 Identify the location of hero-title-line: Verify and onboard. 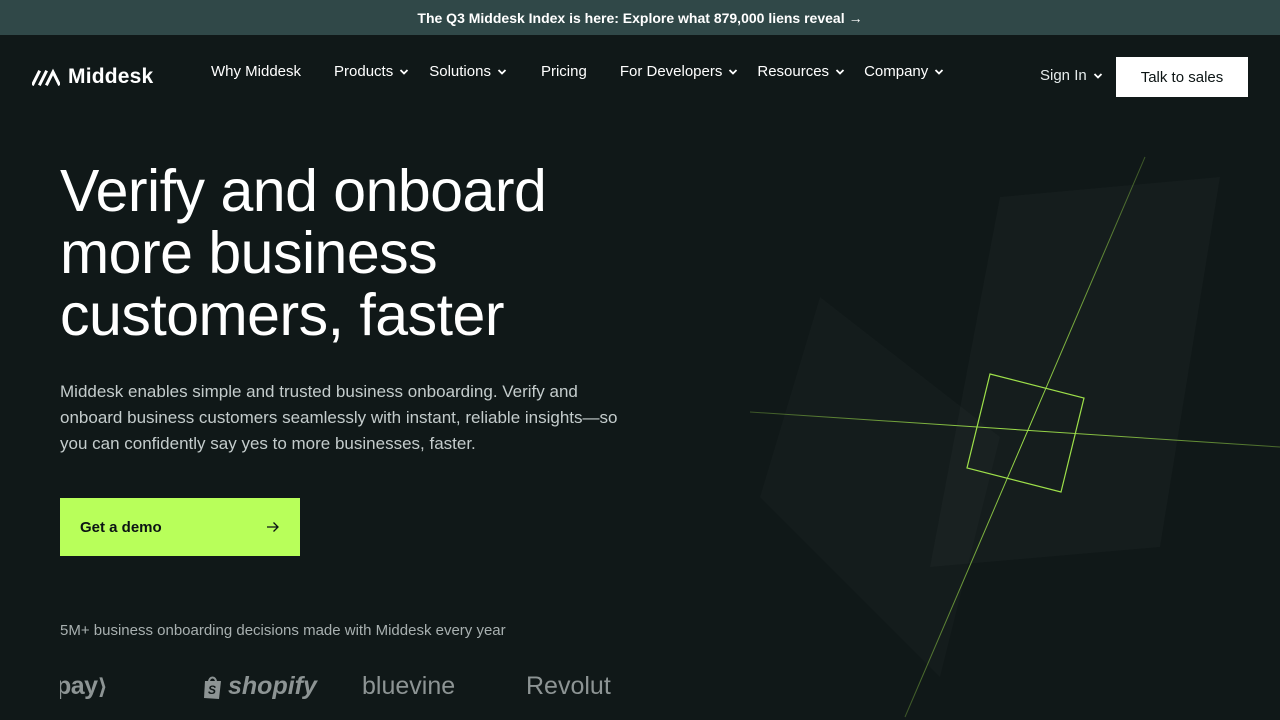
(303, 191).